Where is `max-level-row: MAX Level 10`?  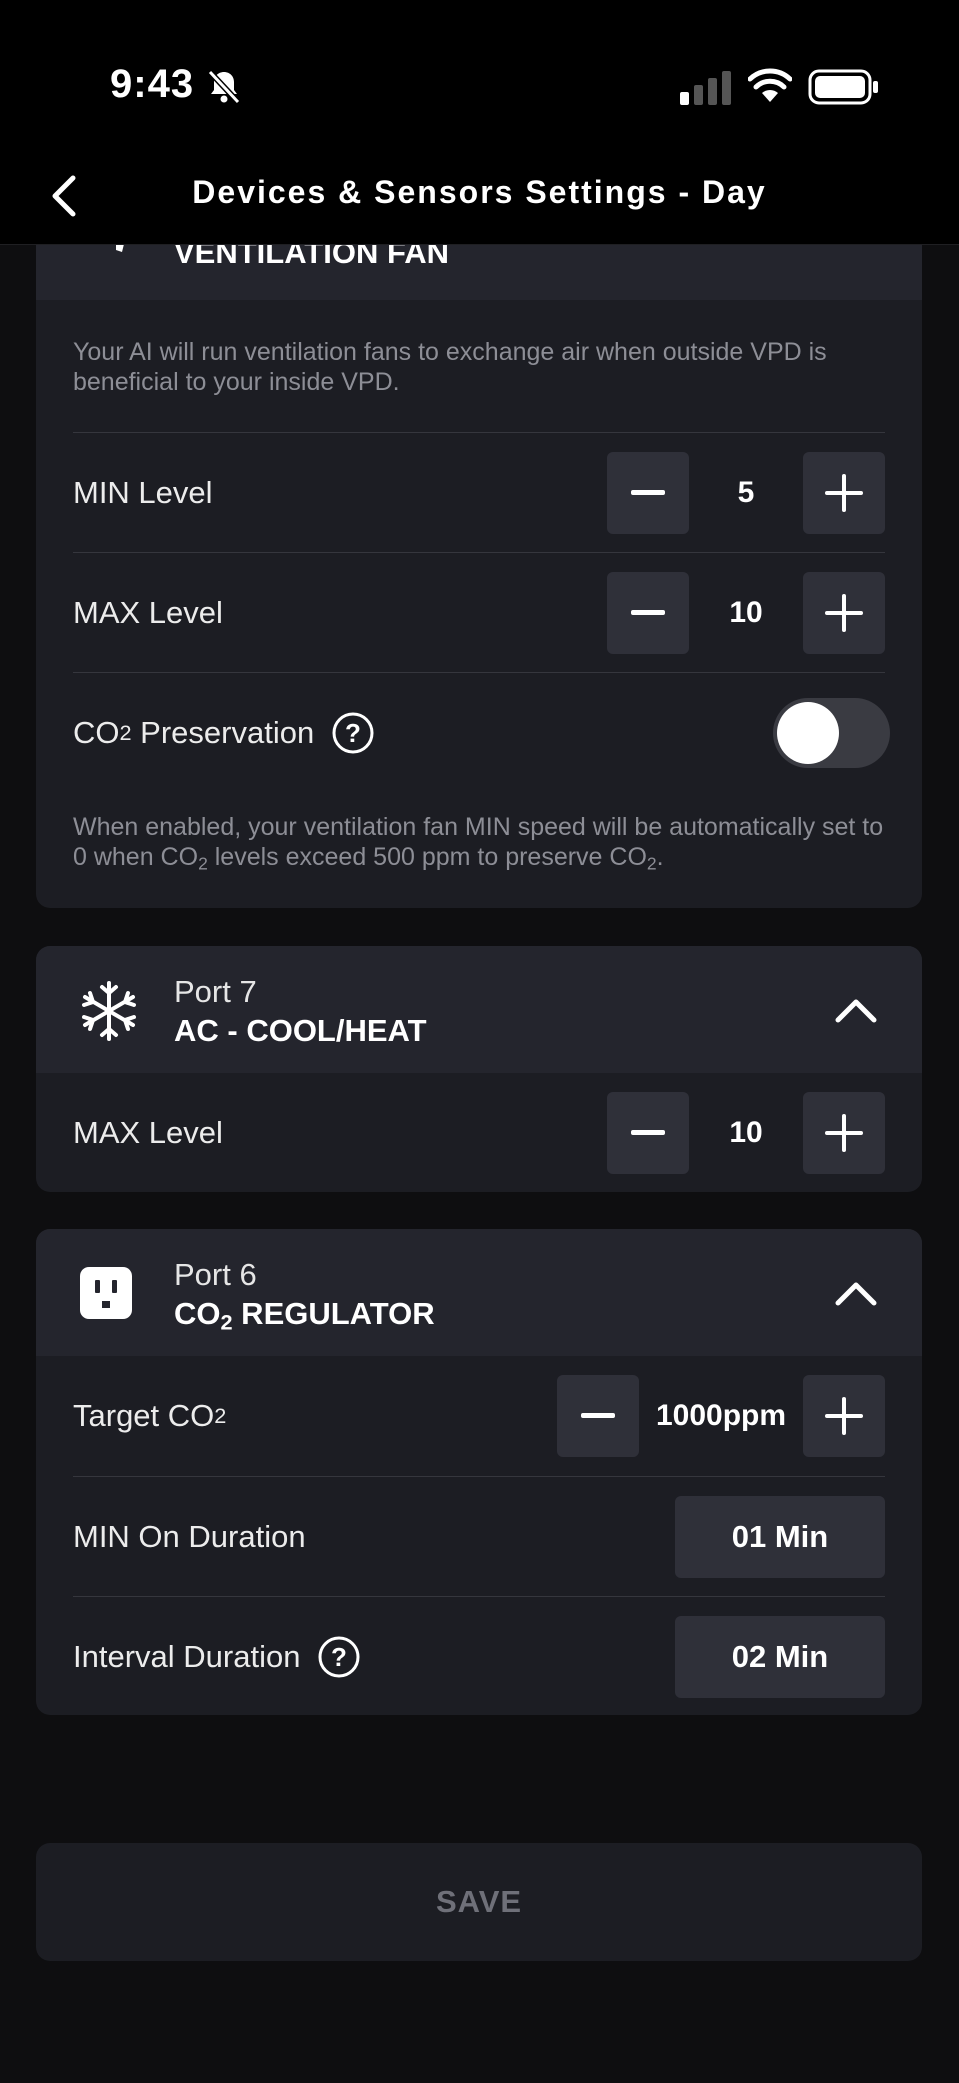
max-level-row: MAX Level 10 is located at coordinates (479, 612).